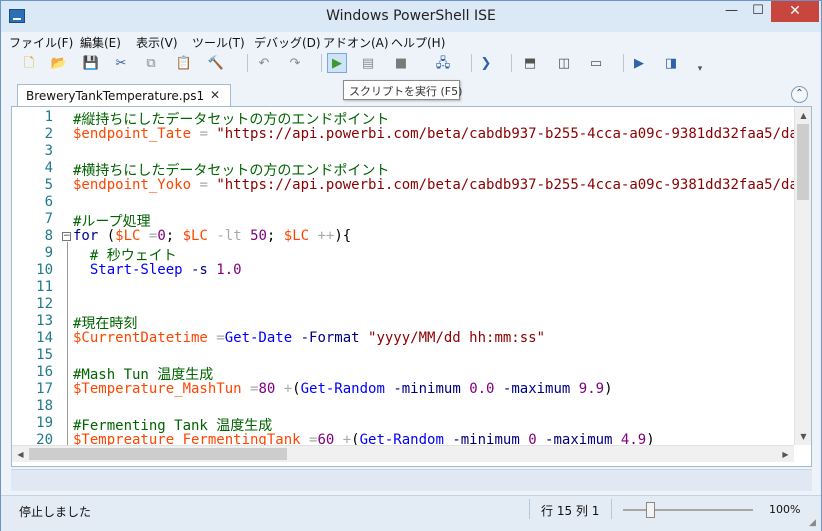 The width and height of the screenshot is (822, 531). I want to click on vertical-scroll-thumb, so click(803, 162).